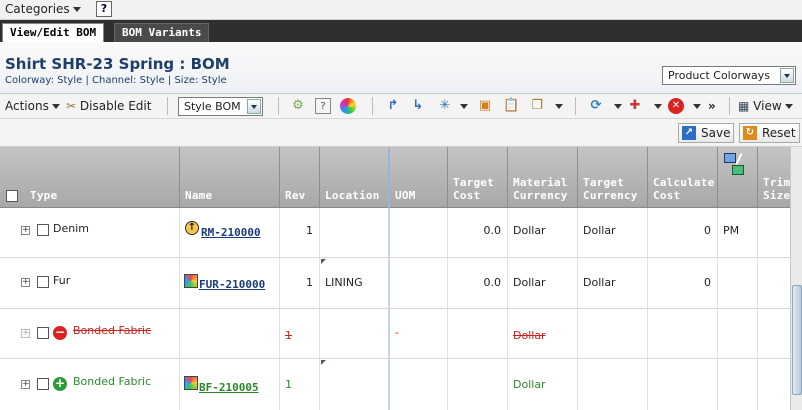 The image size is (802, 410). Describe the element at coordinates (797, 340) in the screenshot. I see `scrollbar-thumb` at that location.